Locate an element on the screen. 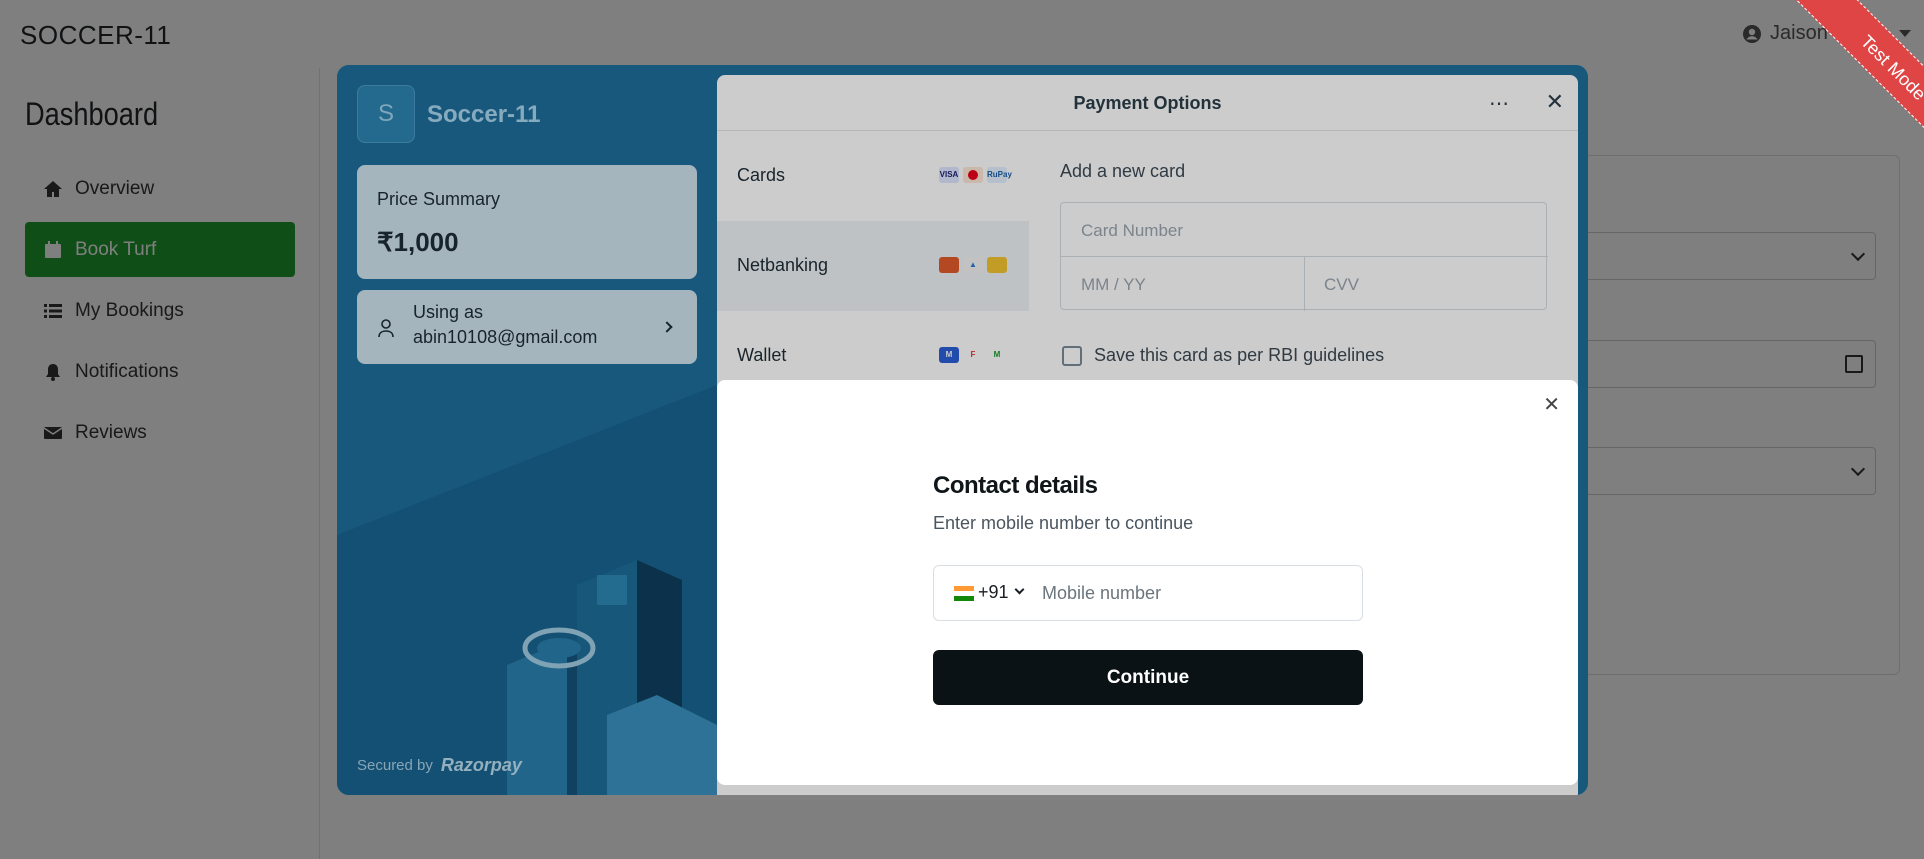  continue-button: Continue is located at coordinates (1148, 677).